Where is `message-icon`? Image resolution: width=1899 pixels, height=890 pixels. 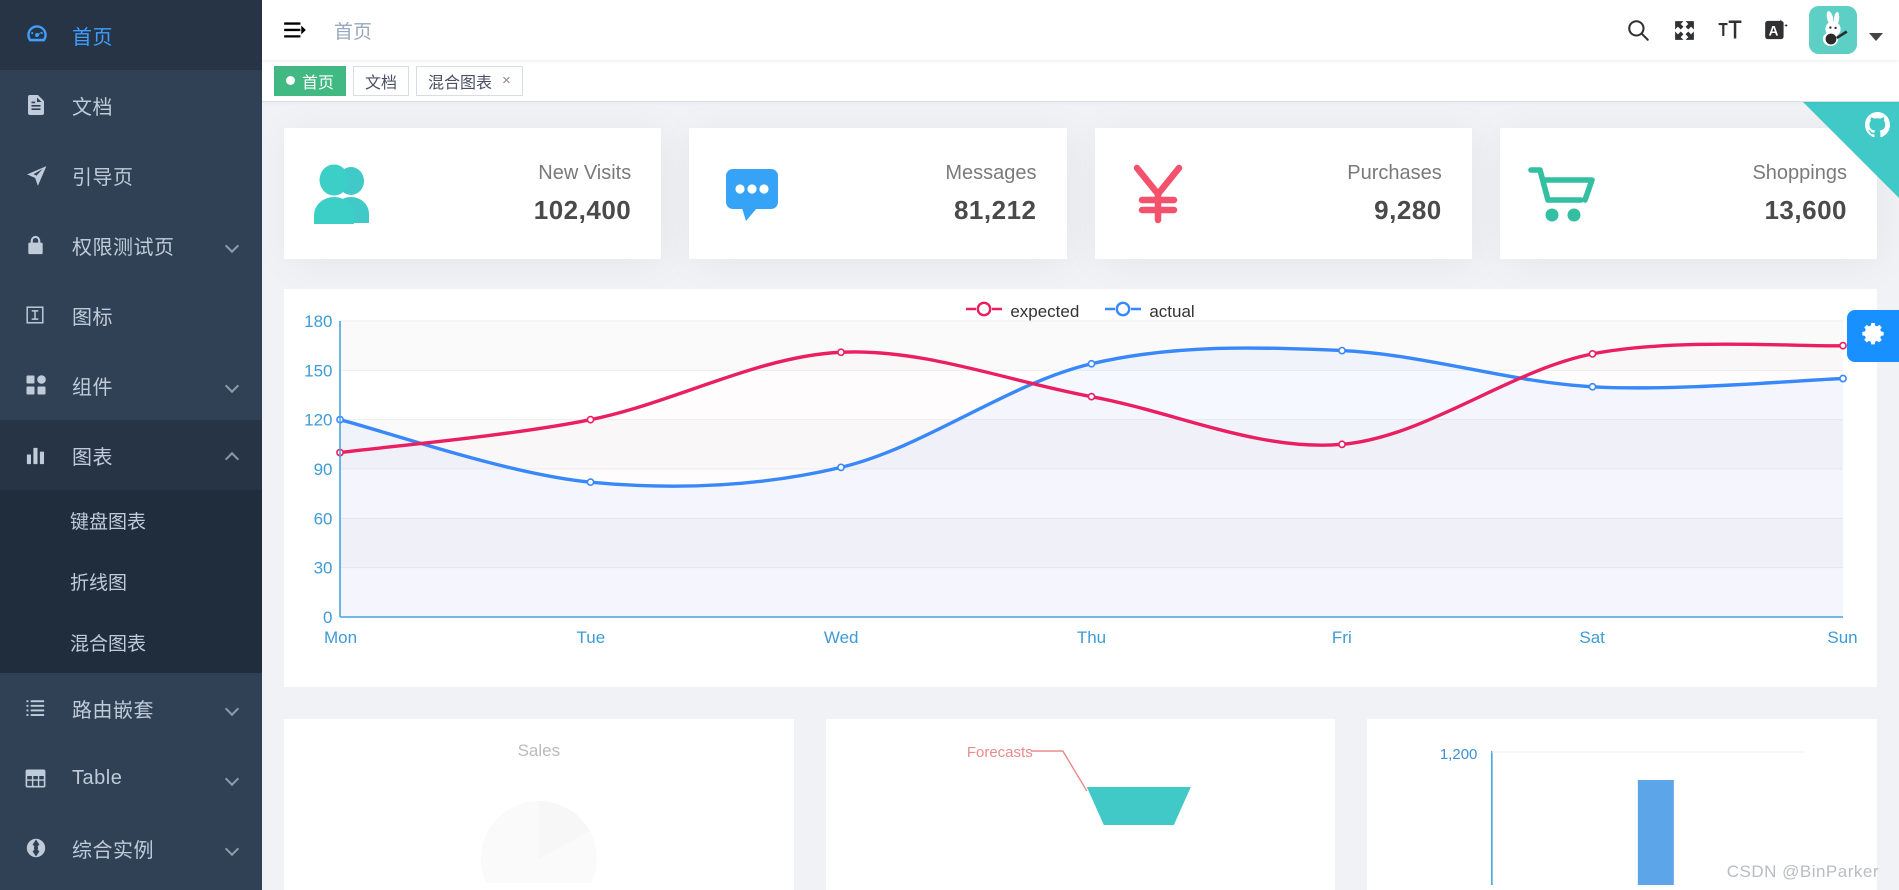 message-icon is located at coordinates (744, 194).